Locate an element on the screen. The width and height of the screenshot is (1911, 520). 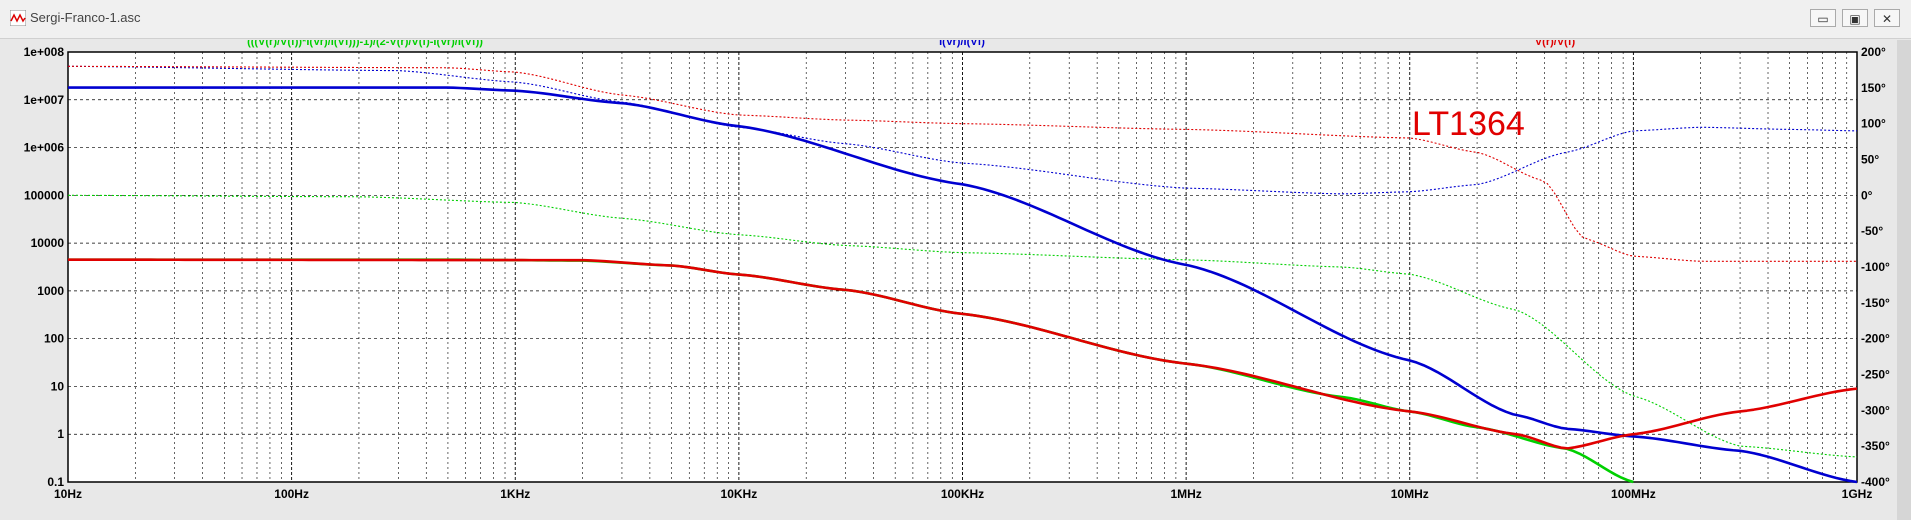
y-right-tick-label: -400° is located at coordinates (1875, 482).